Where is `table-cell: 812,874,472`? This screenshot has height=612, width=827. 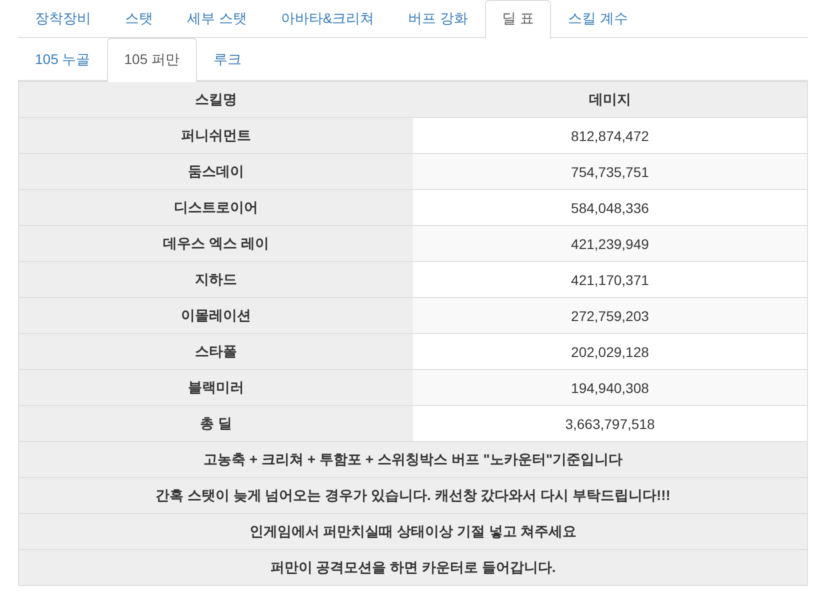 table-cell: 812,874,472 is located at coordinates (610, 136).